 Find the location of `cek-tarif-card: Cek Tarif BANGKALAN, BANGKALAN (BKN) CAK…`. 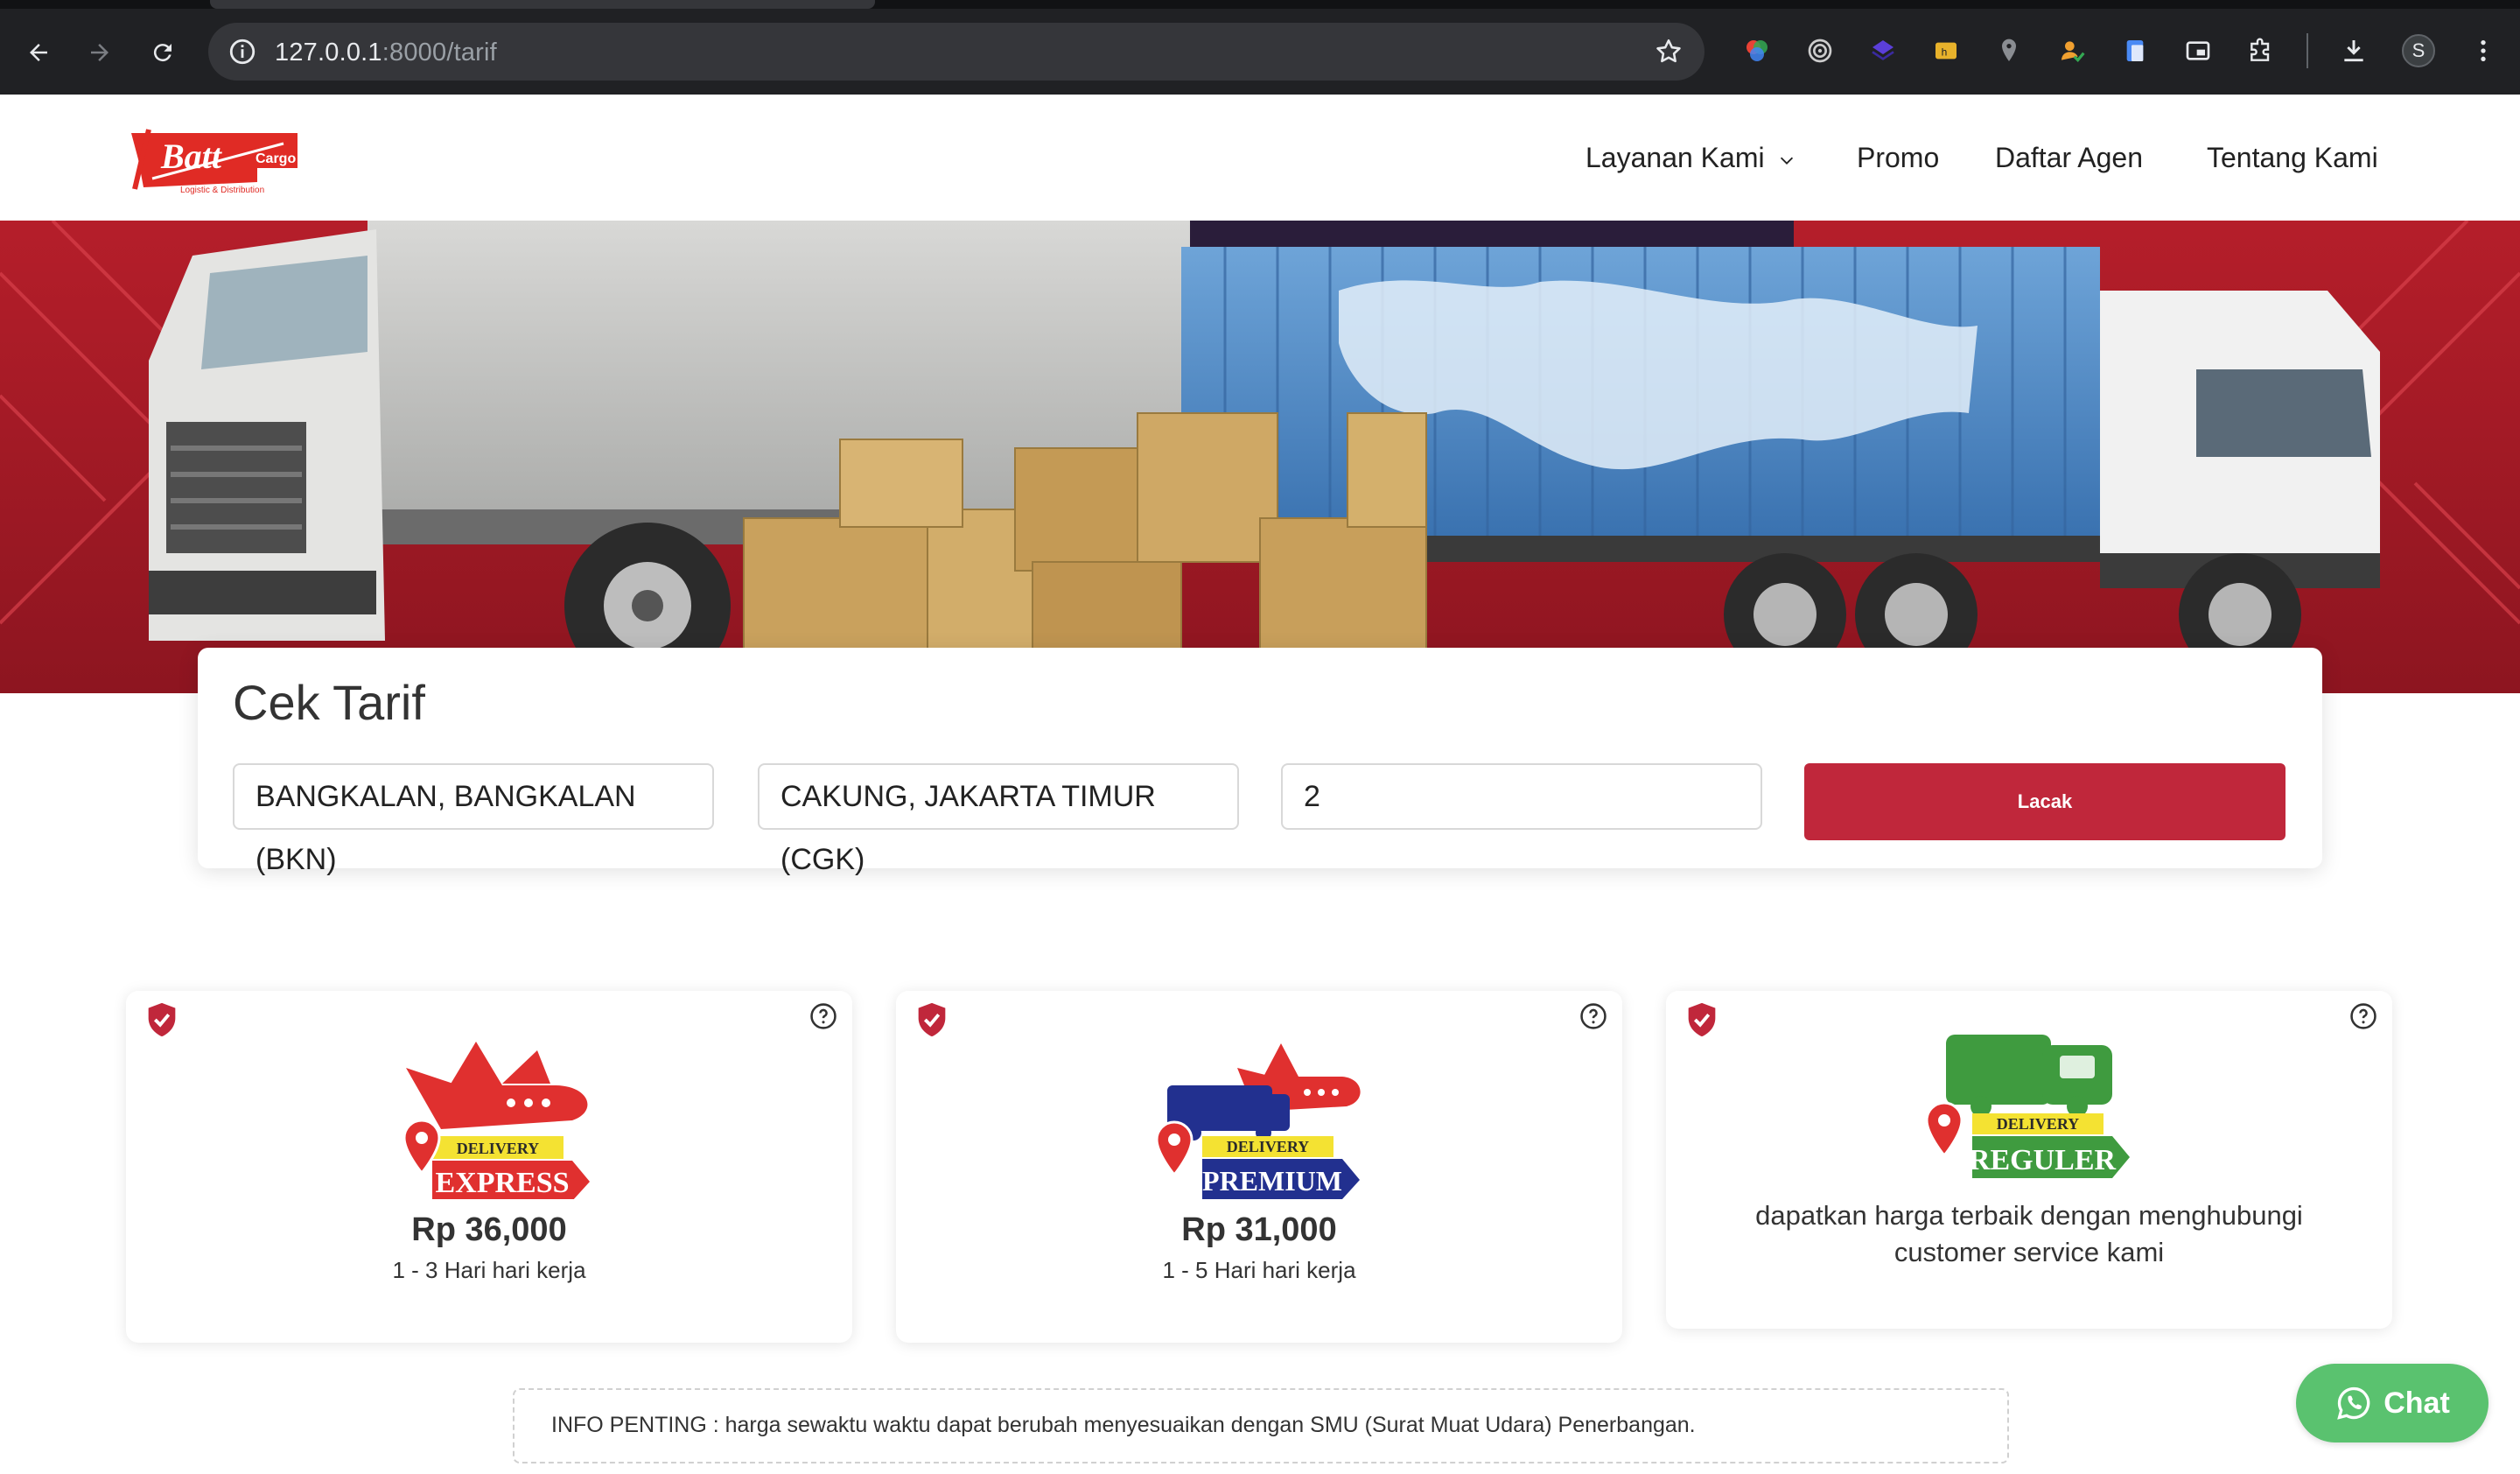

cek-tarif-card: Cek Tarif BANGKALAN, BANGKALAN (BKN) CAK… is located at coordinates (1260, 762).